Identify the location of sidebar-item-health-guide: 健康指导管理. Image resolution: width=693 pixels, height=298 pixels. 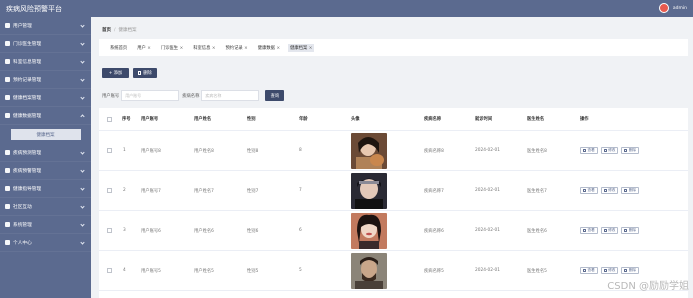
(45, 189).